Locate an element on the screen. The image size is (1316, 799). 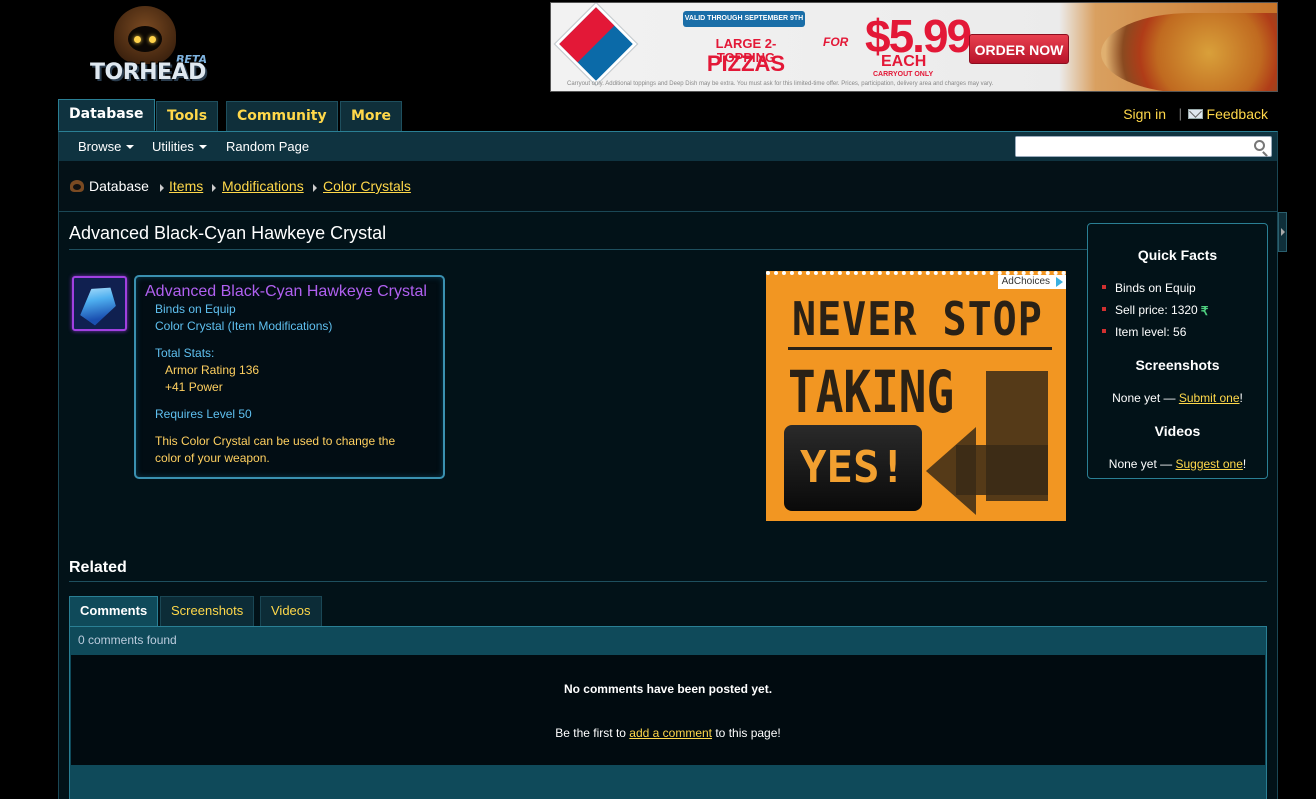
tab-community: Community is located at coordinates (282, 116).